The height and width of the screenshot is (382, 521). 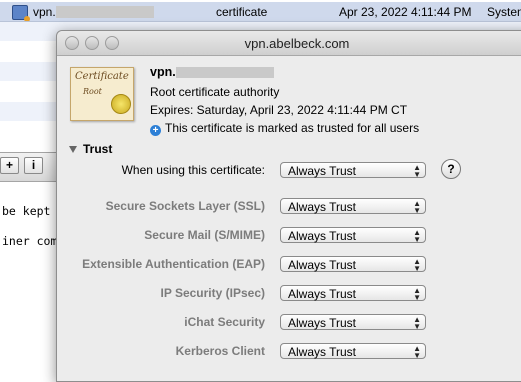 I want to click on trust-row-label: When using this certificate:, so click(x=193, y=170).